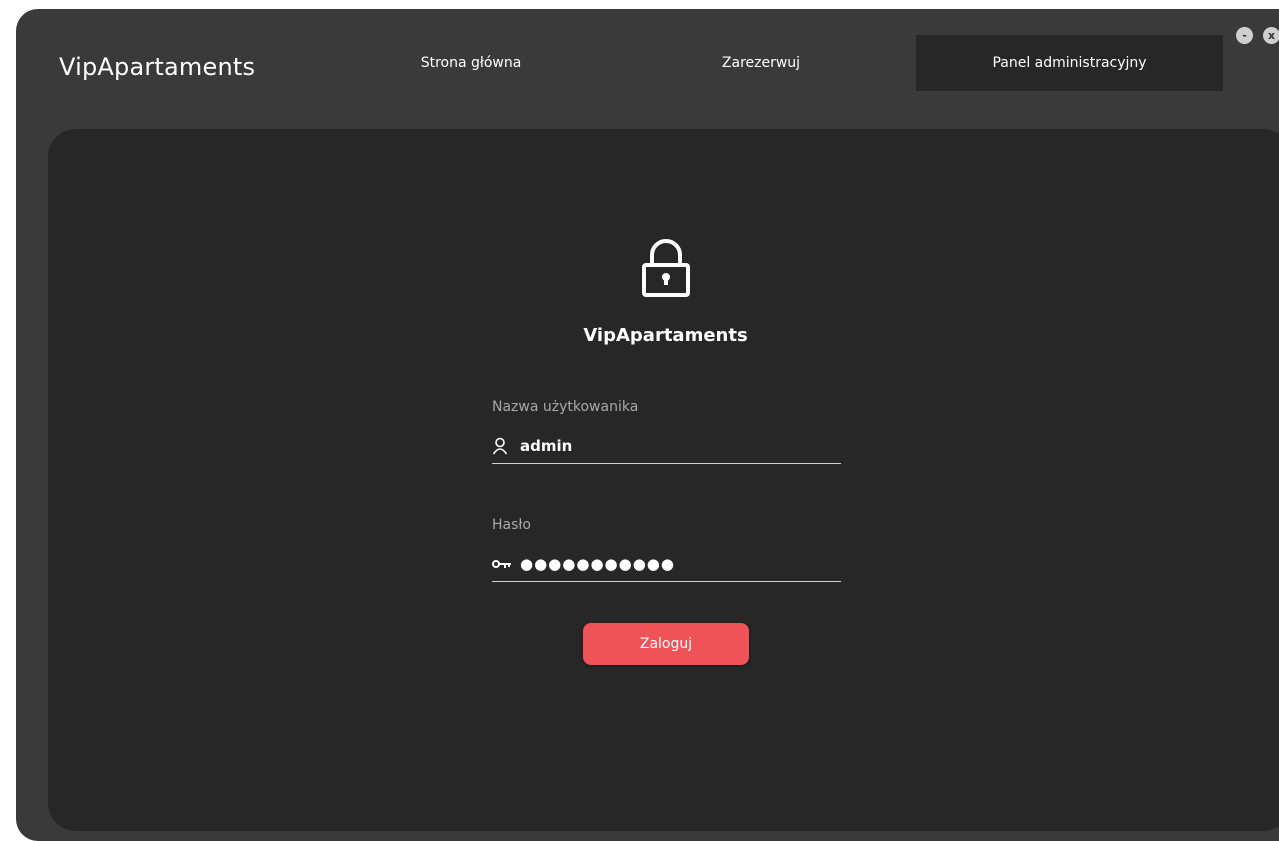 This screenshot has width=1279, height=841. Describe the element at coordinates (1069, 63) in the screenshot. I see `nav-item-admin-panel: Panel administracyjny` at that location.